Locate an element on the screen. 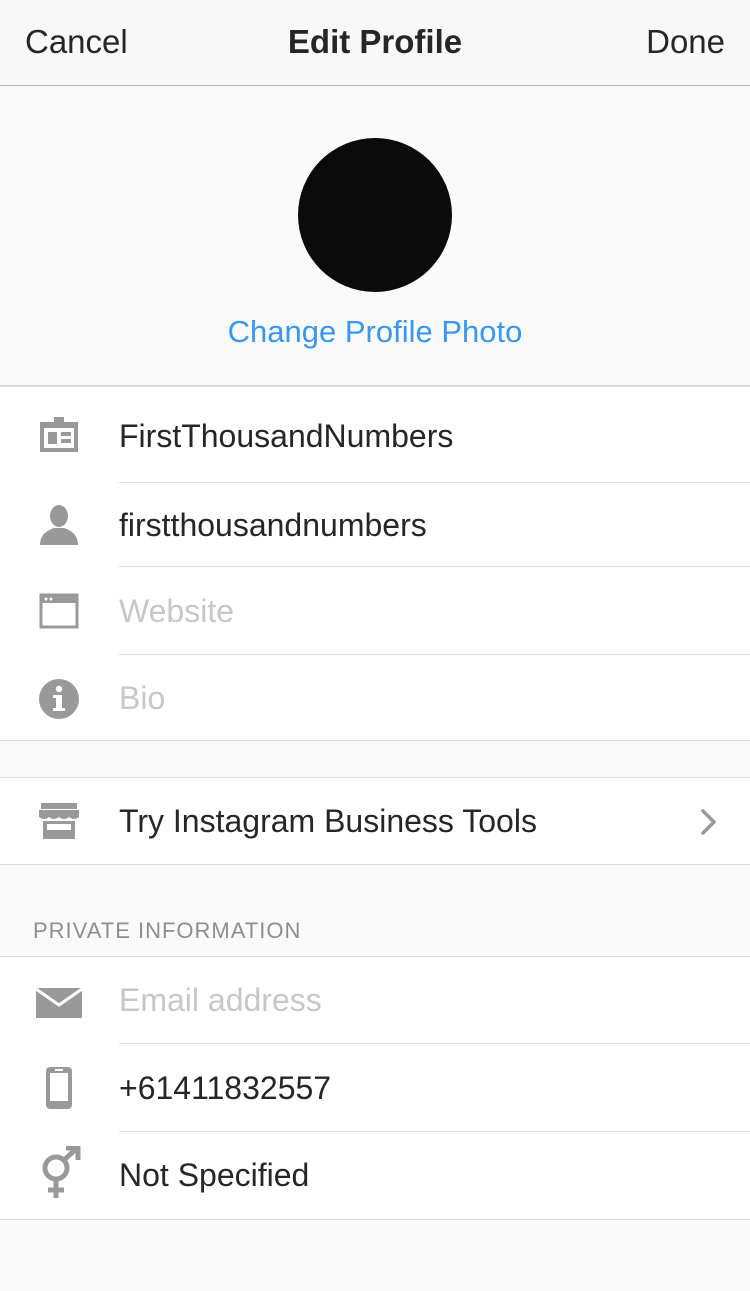 This screenshot has height=1291, width=750. navigation-bar: Cancel Edit Profile Done is located at coordinates (375, 43).